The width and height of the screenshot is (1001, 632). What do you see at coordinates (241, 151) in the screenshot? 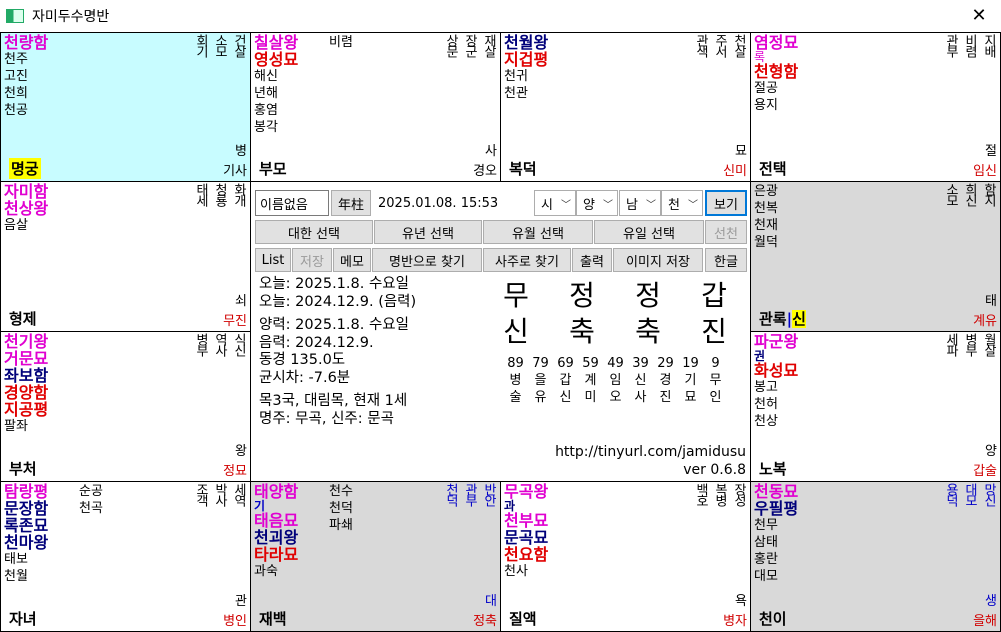
I see `life-stage-label: 병` at bounding box center [241, 151].